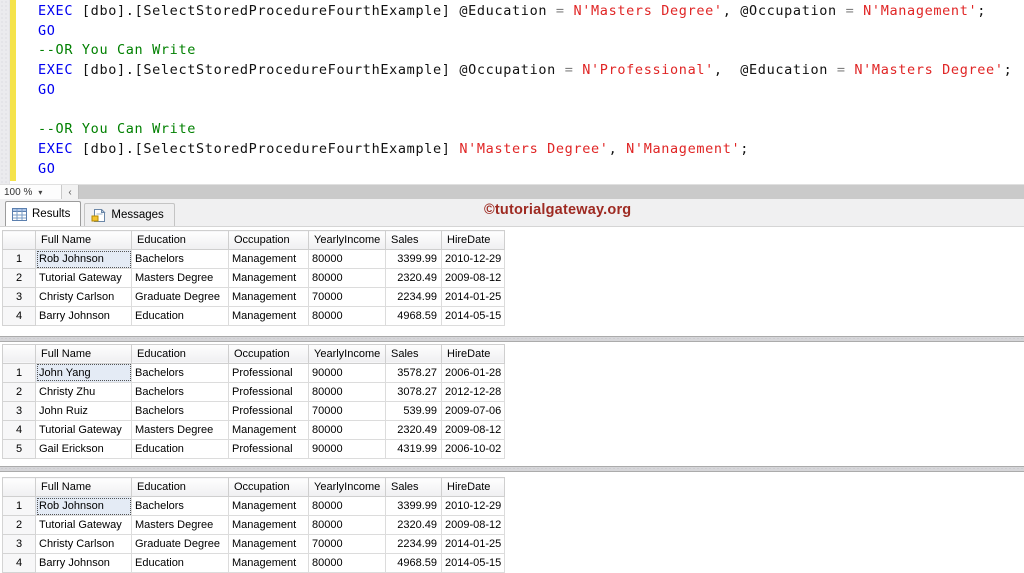  Describe the element at coordinates (413, 448) in the screenshot. I see `grid-cell: 4319.99` at that location.